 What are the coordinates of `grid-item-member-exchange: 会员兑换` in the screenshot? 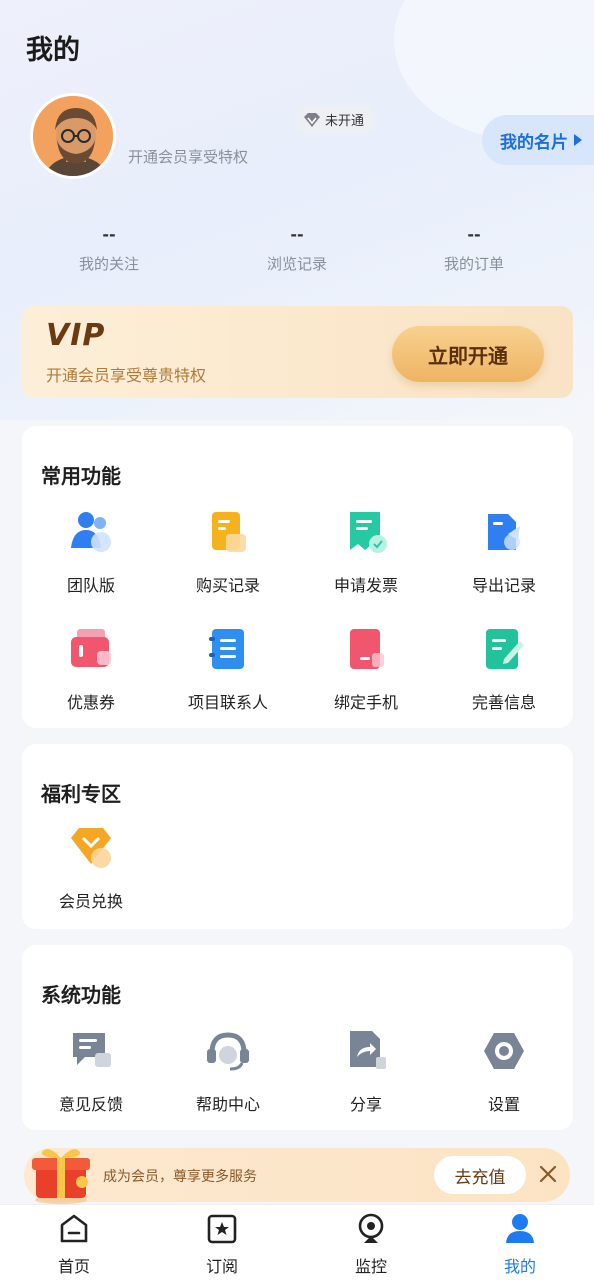 It's located at (91, 868).